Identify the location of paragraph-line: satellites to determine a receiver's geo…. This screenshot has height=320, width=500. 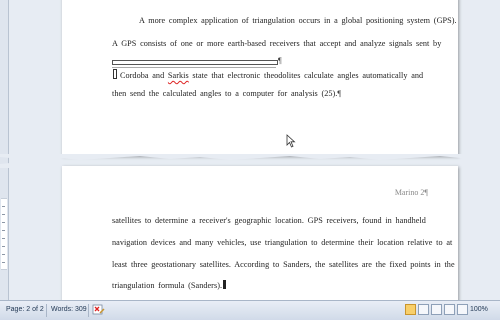
(269, 220).